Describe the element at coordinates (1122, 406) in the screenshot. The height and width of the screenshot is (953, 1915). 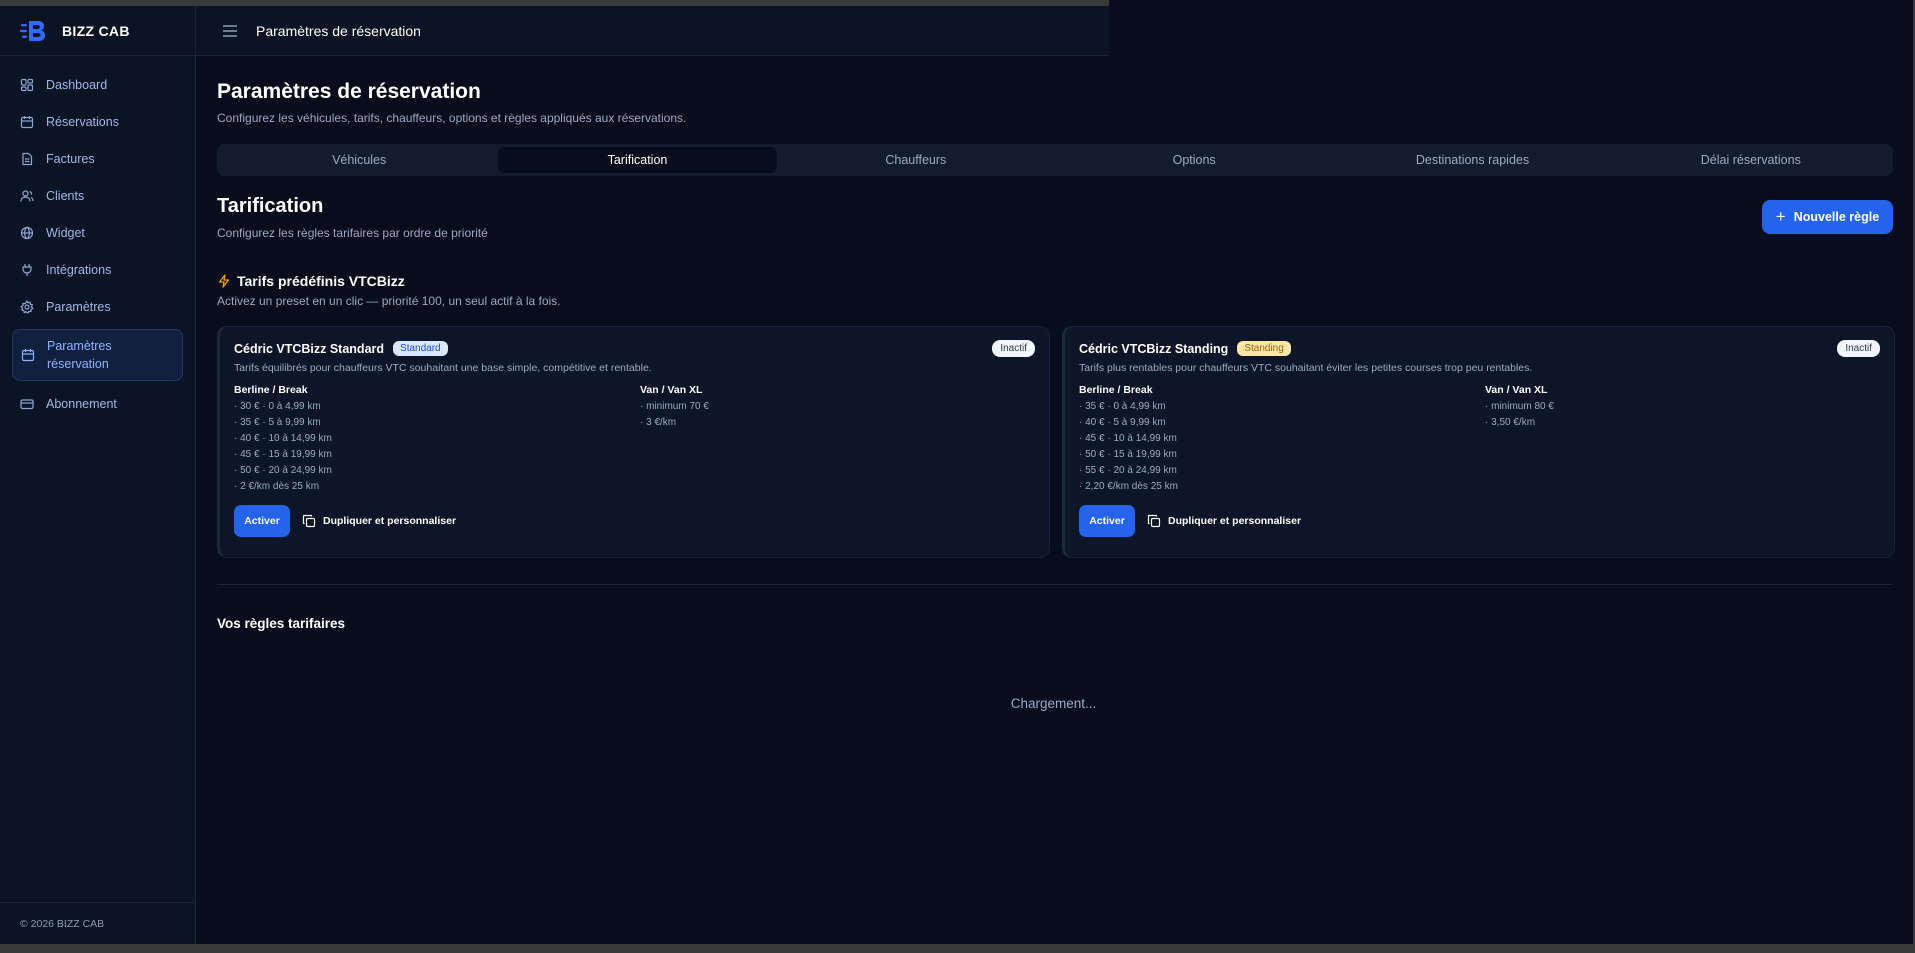
I see `price-line: · 35 € · 0 à 4,99 km` at that location.